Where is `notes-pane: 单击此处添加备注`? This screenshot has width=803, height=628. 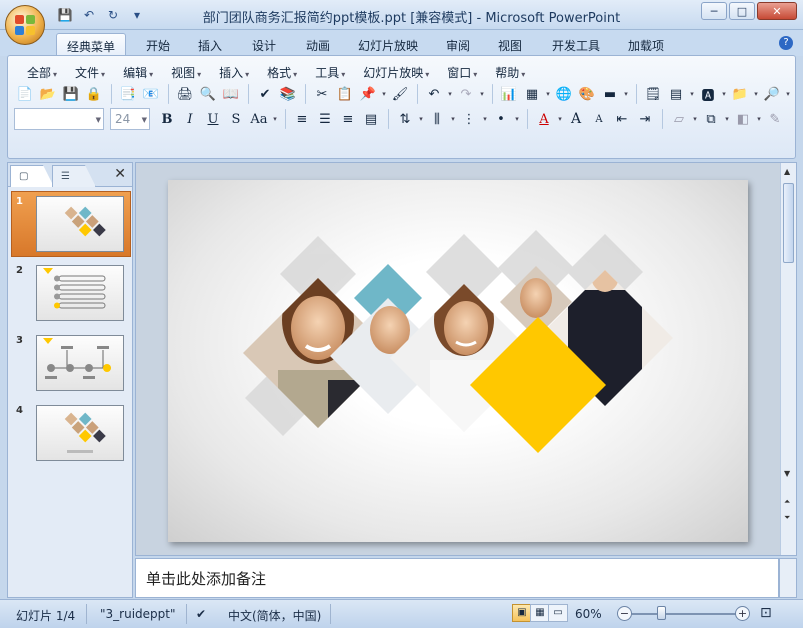
notes-pane: 单击此处添加备注 is located at coordinates (457, 578).